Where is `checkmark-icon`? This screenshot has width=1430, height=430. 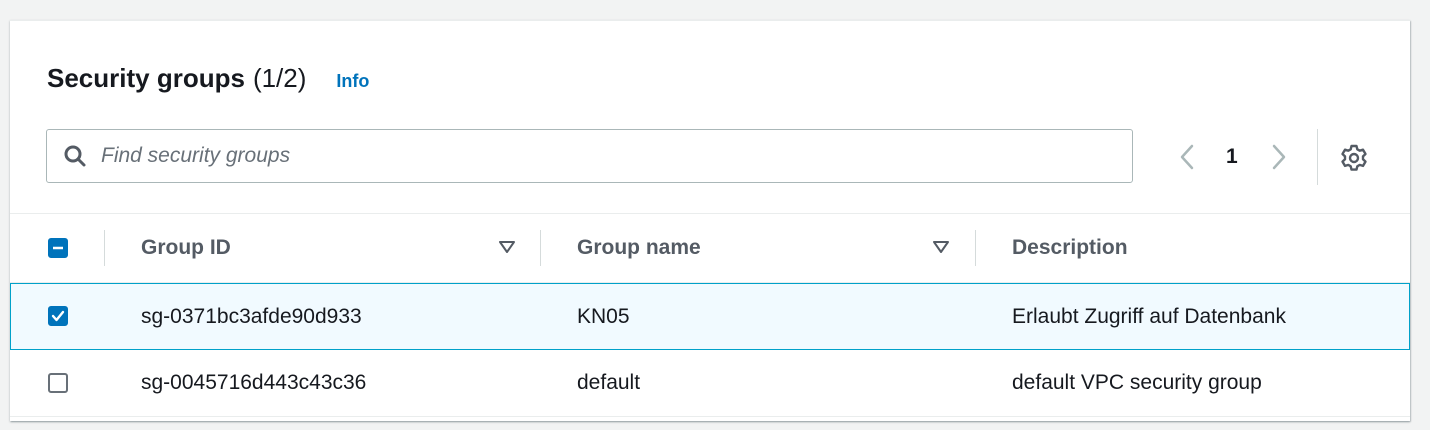
checkmark-icon is located at coordinates (58, 316).